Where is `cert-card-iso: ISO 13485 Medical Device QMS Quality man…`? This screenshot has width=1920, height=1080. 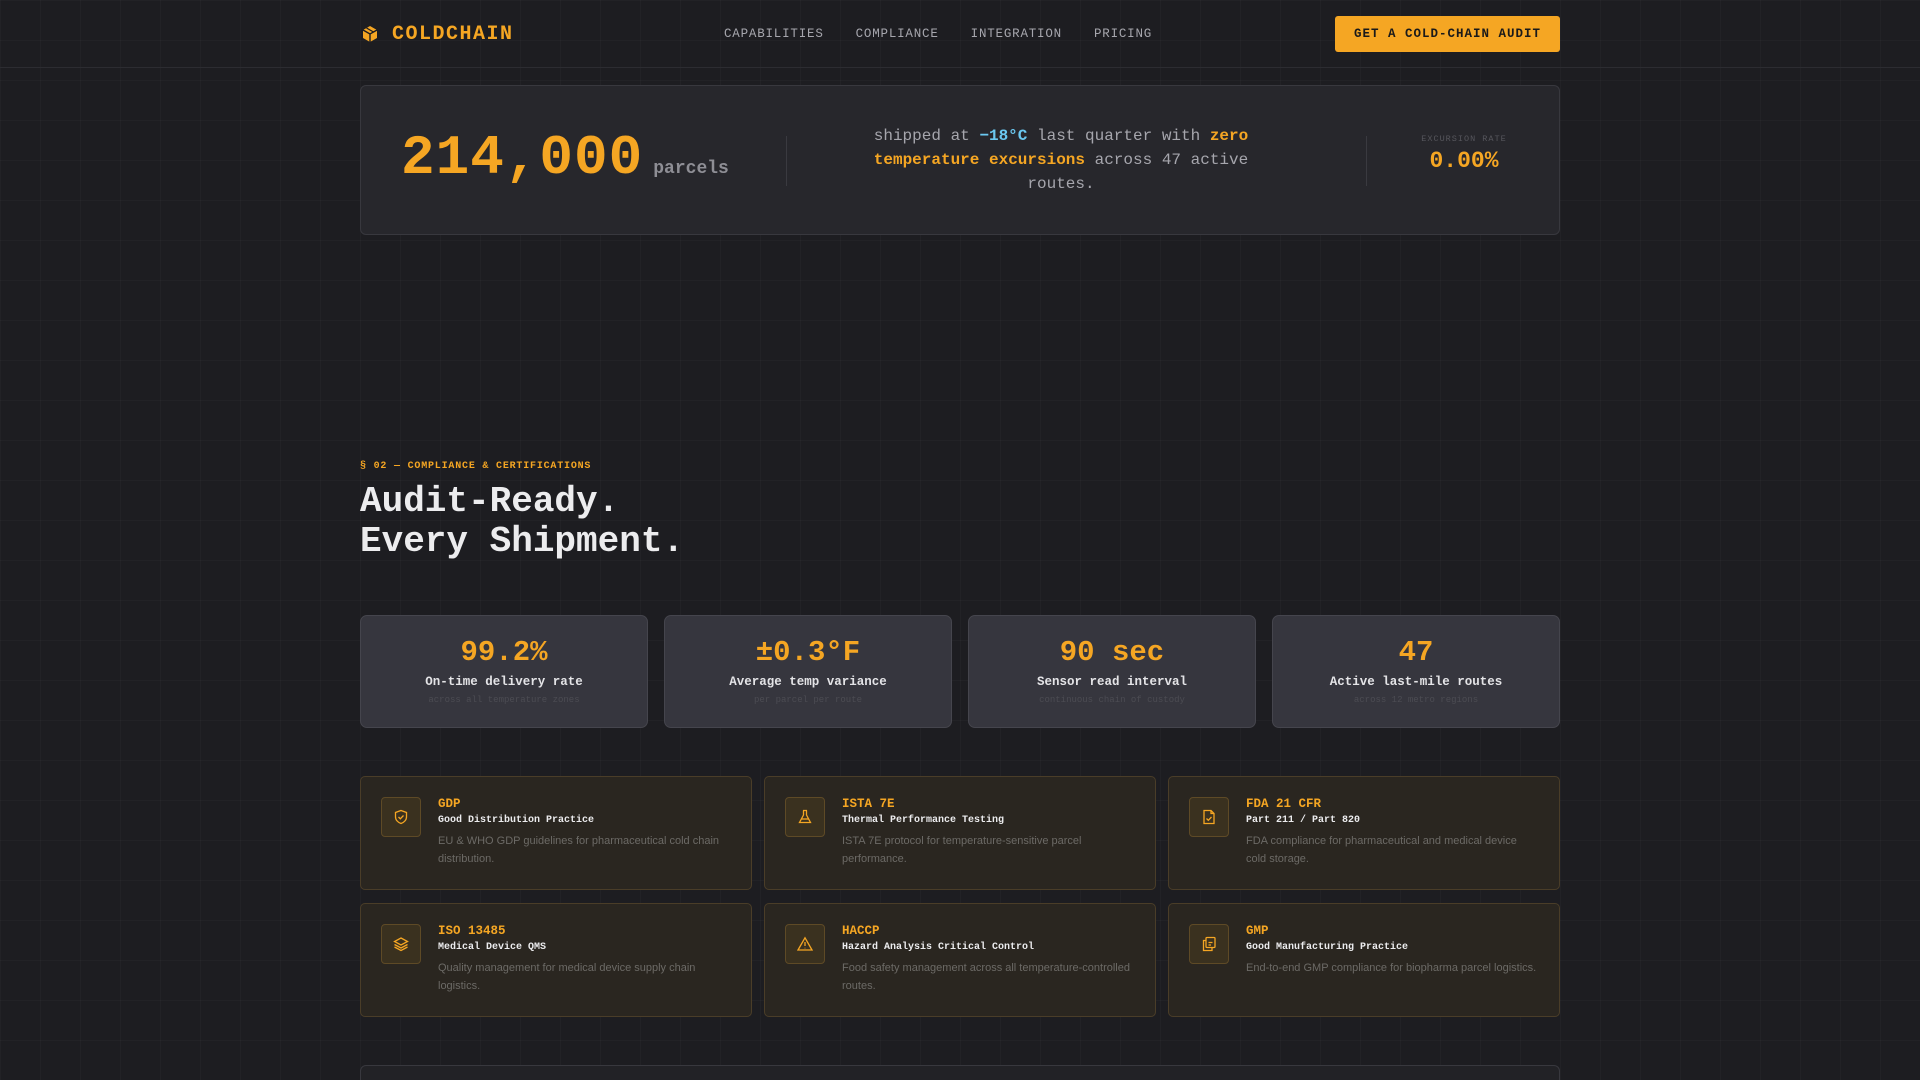
cert-card-iso: ISO 13485 Medical Device QMS Quality man… is located at coordinates (556, 960).